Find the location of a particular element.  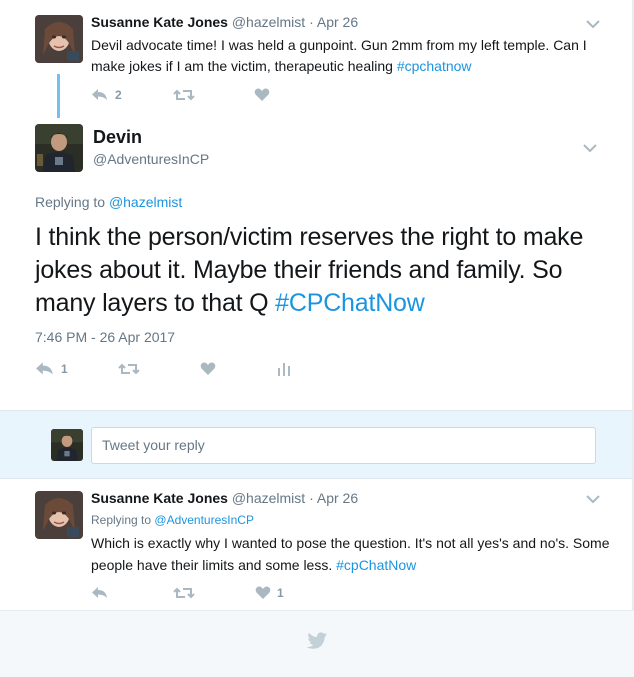

reply-input: Tweet your reply is located at coordinates (343, 445).